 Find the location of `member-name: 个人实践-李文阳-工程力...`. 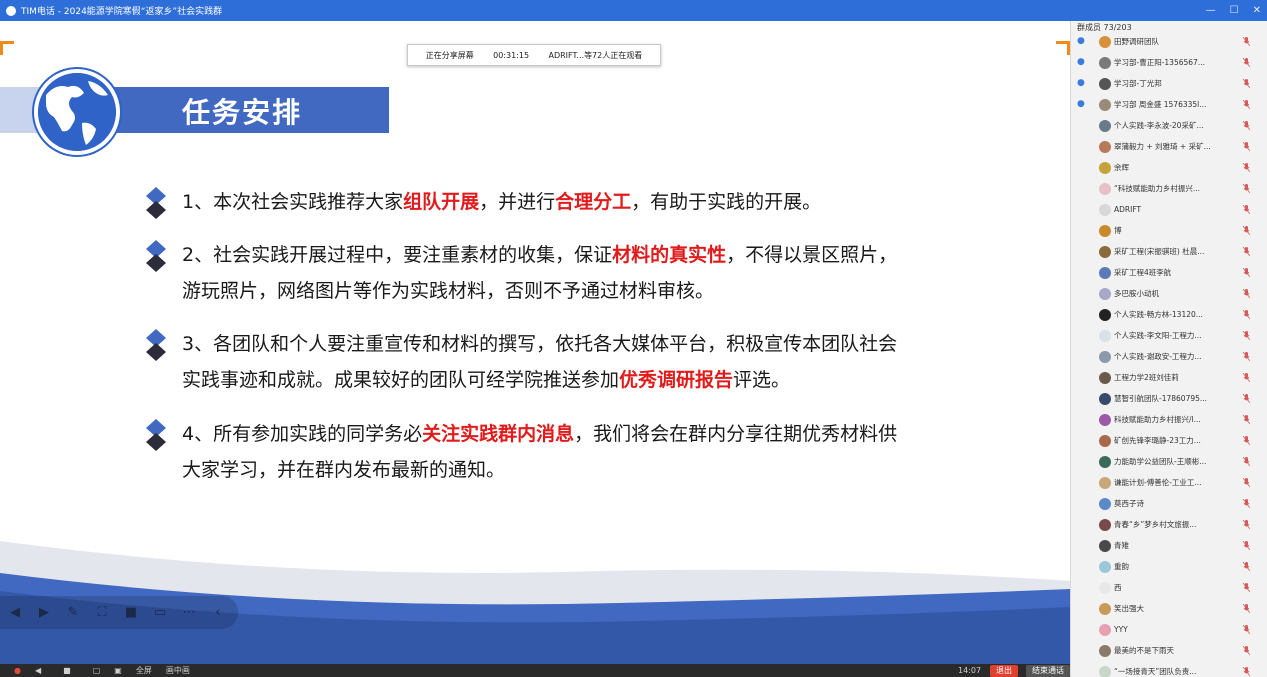

member-name: 个人实践-李文阳-工程力... is located at coordinates (1158, 335).